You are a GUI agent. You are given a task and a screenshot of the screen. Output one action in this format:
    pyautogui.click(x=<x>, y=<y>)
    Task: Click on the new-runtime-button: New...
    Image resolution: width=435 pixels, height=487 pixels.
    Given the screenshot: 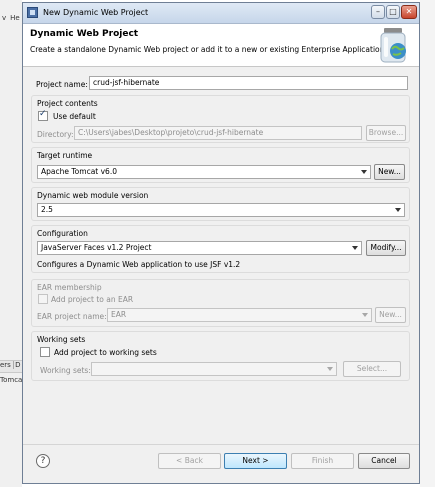 What is the action you would take?
    pyautogui.click(x=389, y=172)
    